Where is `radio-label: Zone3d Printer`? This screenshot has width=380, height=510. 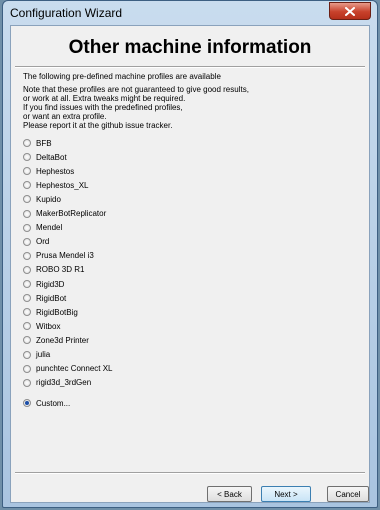 radio-label: Zone3d Printer is located at coordinates (62, 340).